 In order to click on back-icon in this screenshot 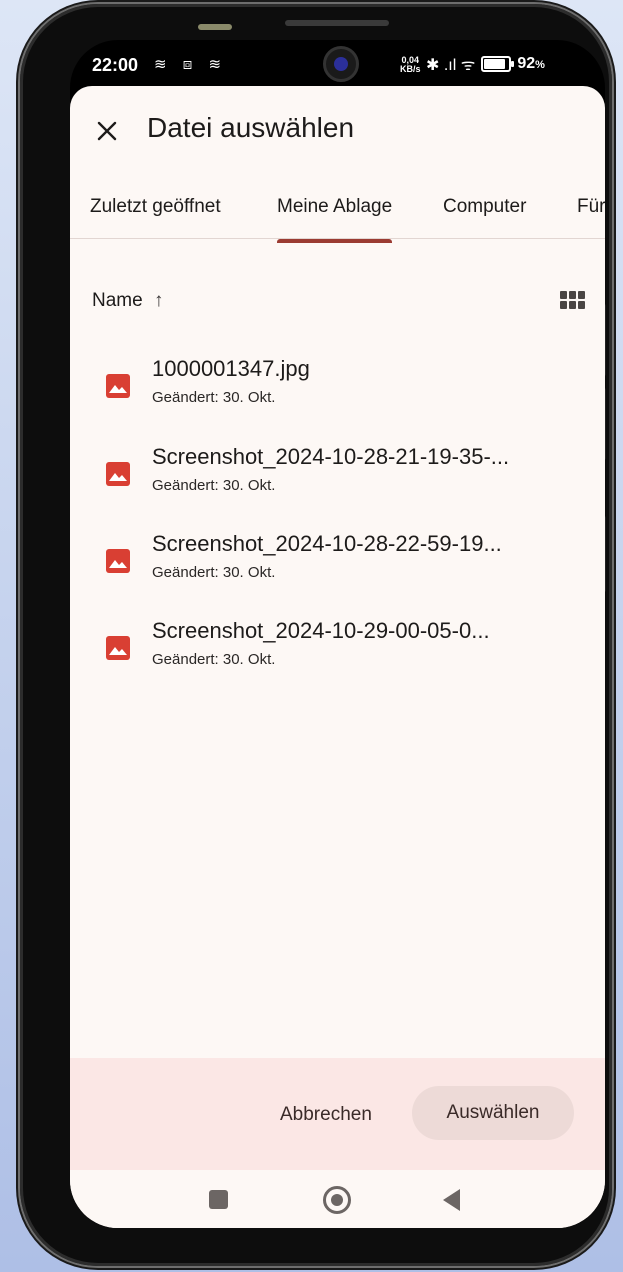, I will do `click(451, 1200)`.